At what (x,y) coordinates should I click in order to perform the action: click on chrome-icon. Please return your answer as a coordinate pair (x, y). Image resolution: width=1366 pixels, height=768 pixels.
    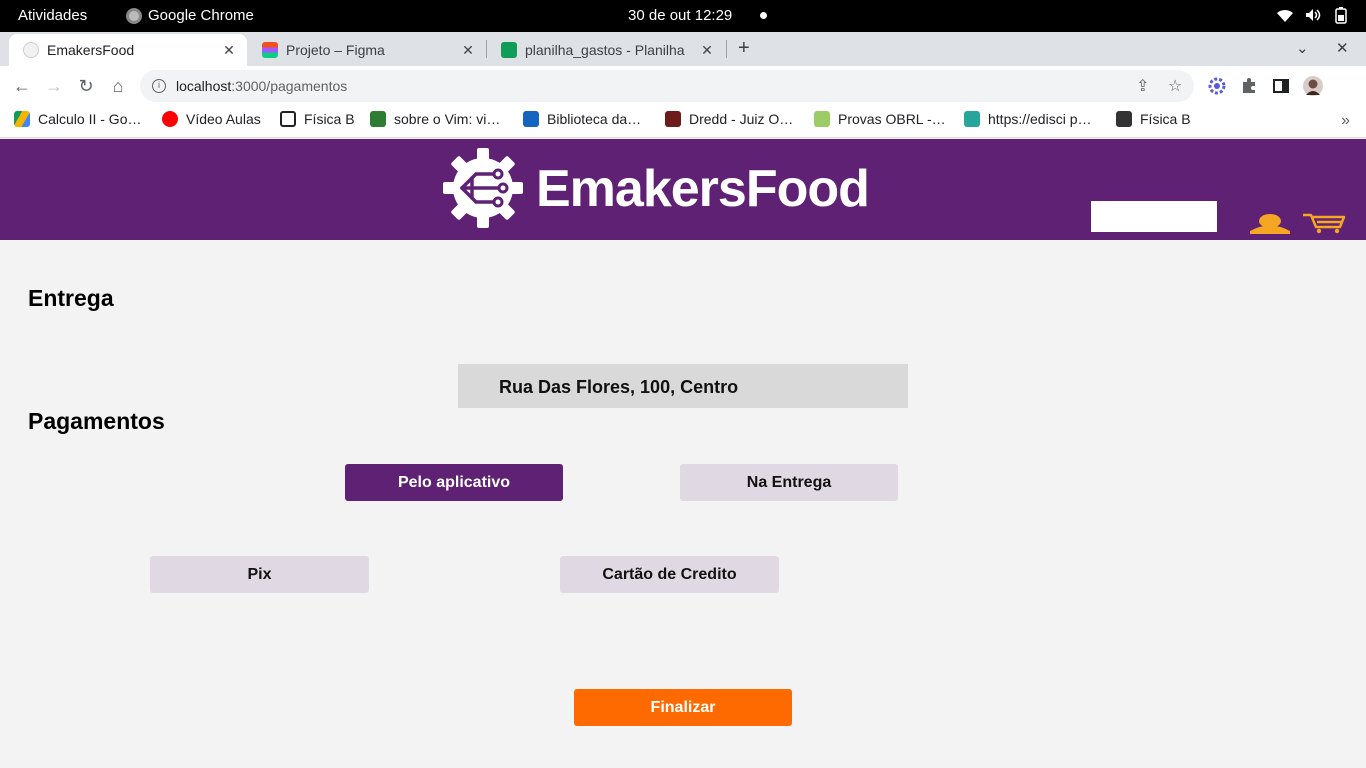
    Looking at the image, I should click on (134, 15).